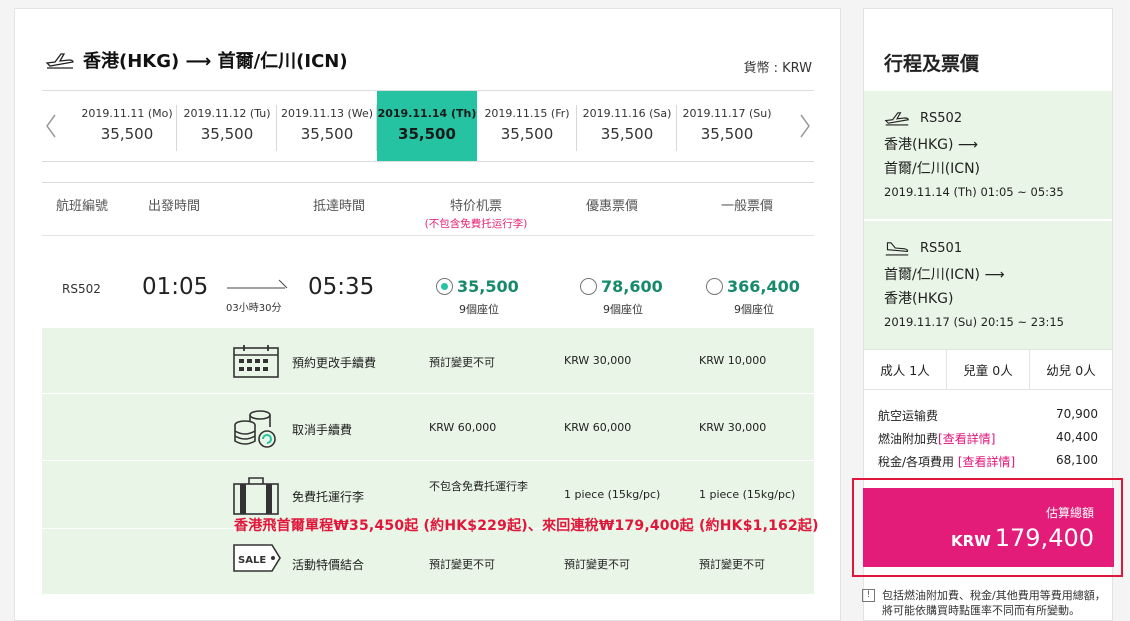 The height and width of the screenshot is (621, 1130). I want to click on total-label: 估算總額, so click(1069, 513).